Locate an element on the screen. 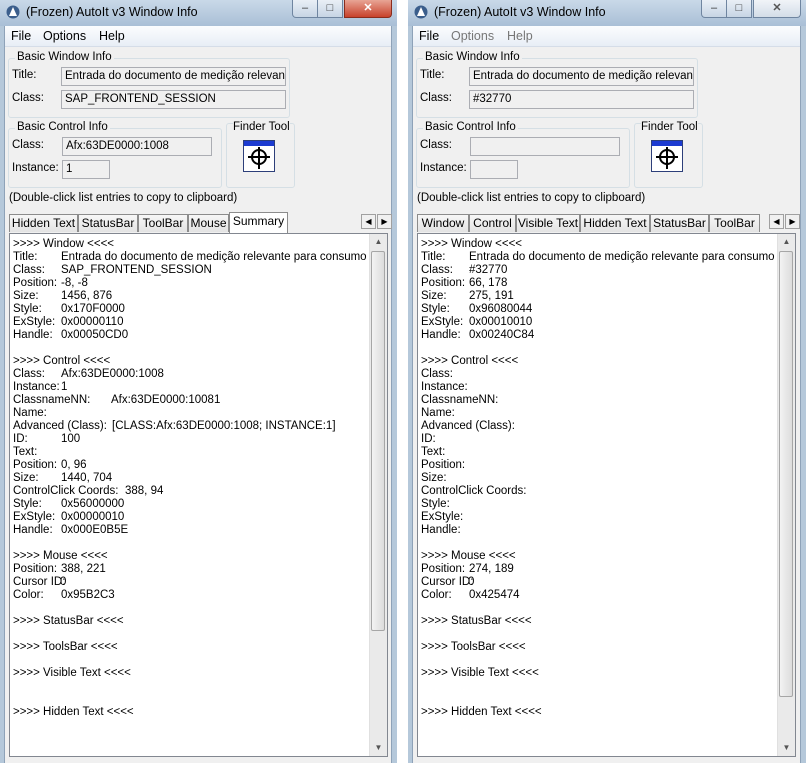  list-item: Size: 1440, 704 is located at coordinates (188, 478).